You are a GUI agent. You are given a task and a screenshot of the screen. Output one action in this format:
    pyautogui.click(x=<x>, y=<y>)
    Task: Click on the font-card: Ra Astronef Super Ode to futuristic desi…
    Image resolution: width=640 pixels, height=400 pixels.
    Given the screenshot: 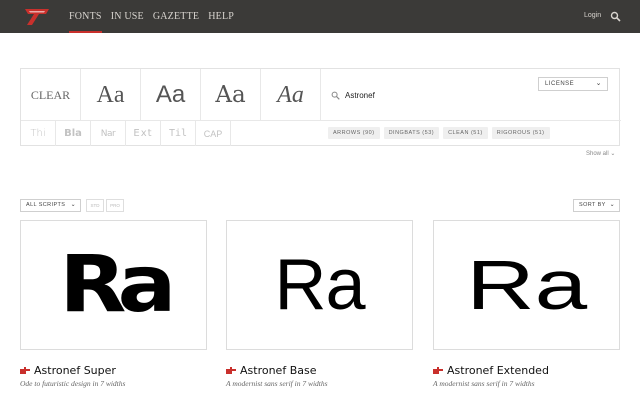 What is the action you would take?
    pyautogui.click(x=113, y=304)
    